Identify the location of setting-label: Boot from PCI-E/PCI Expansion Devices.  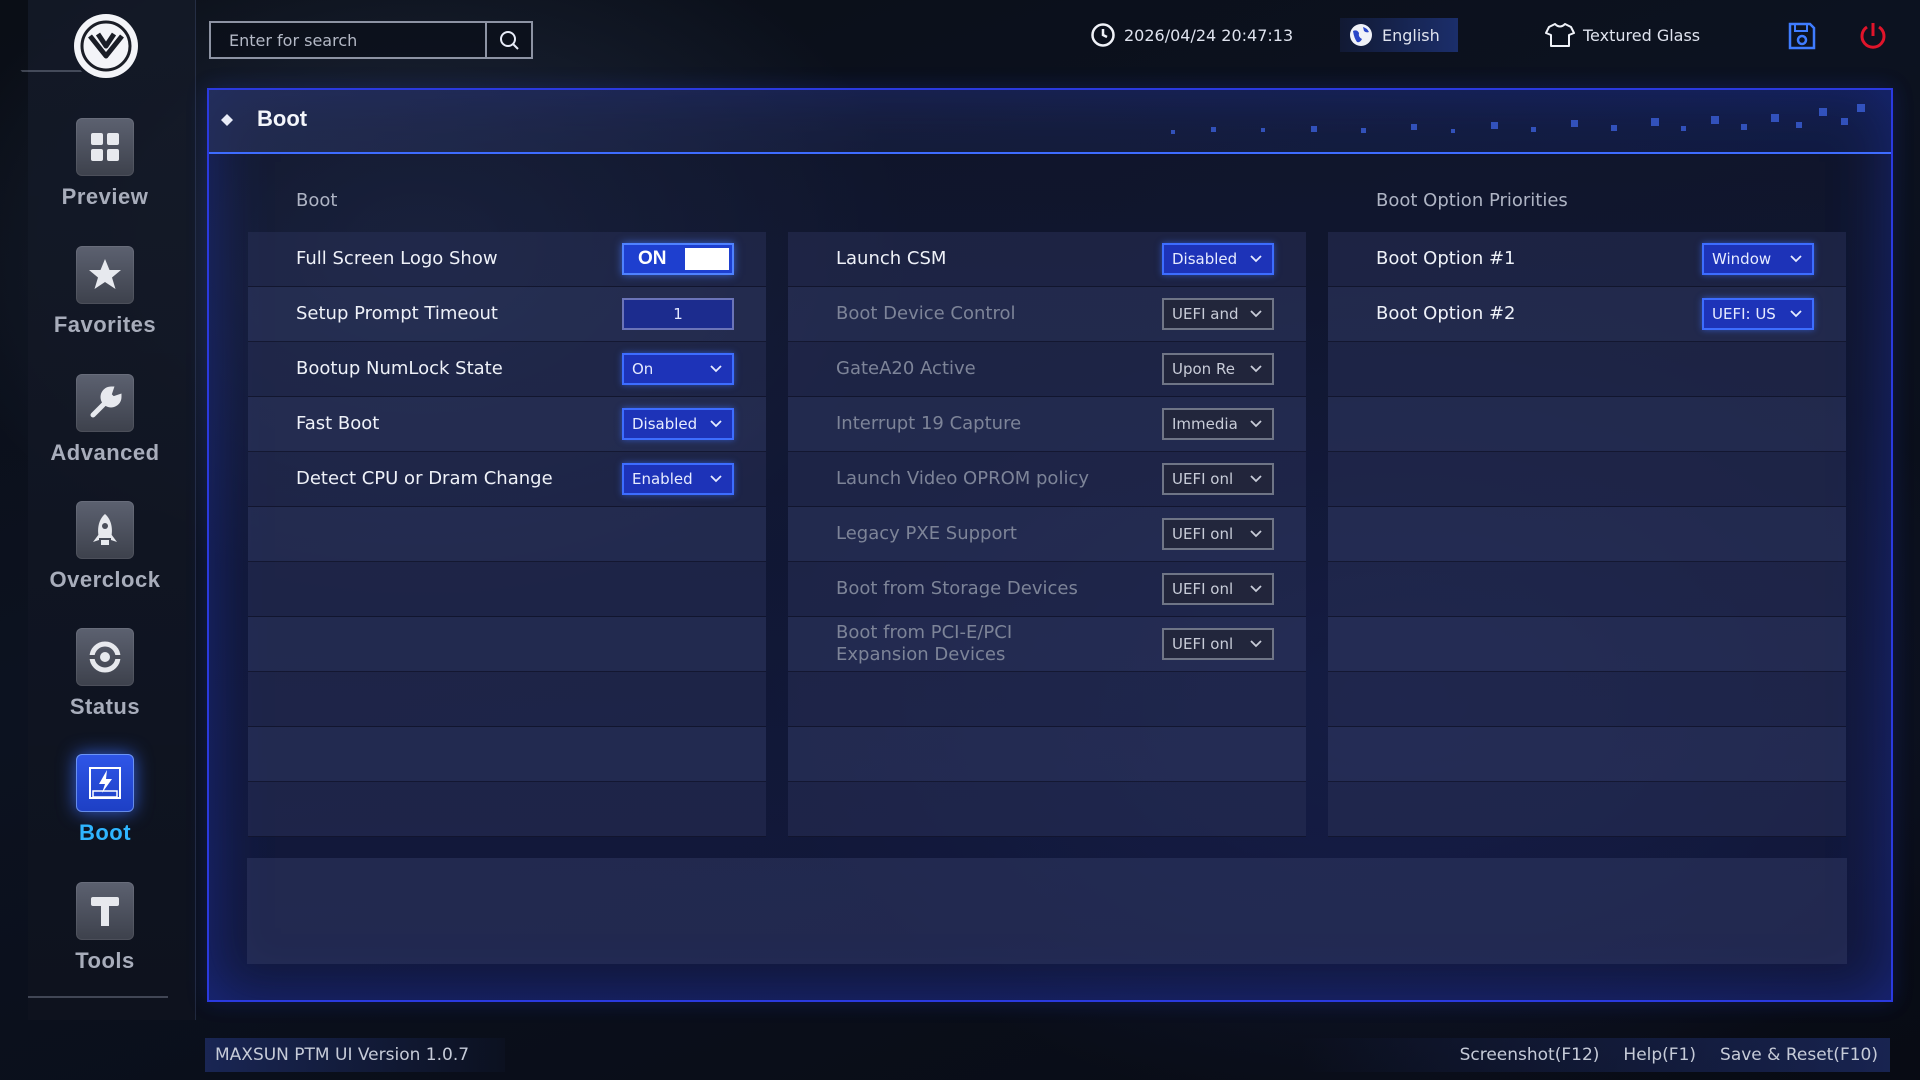
(924, 644).